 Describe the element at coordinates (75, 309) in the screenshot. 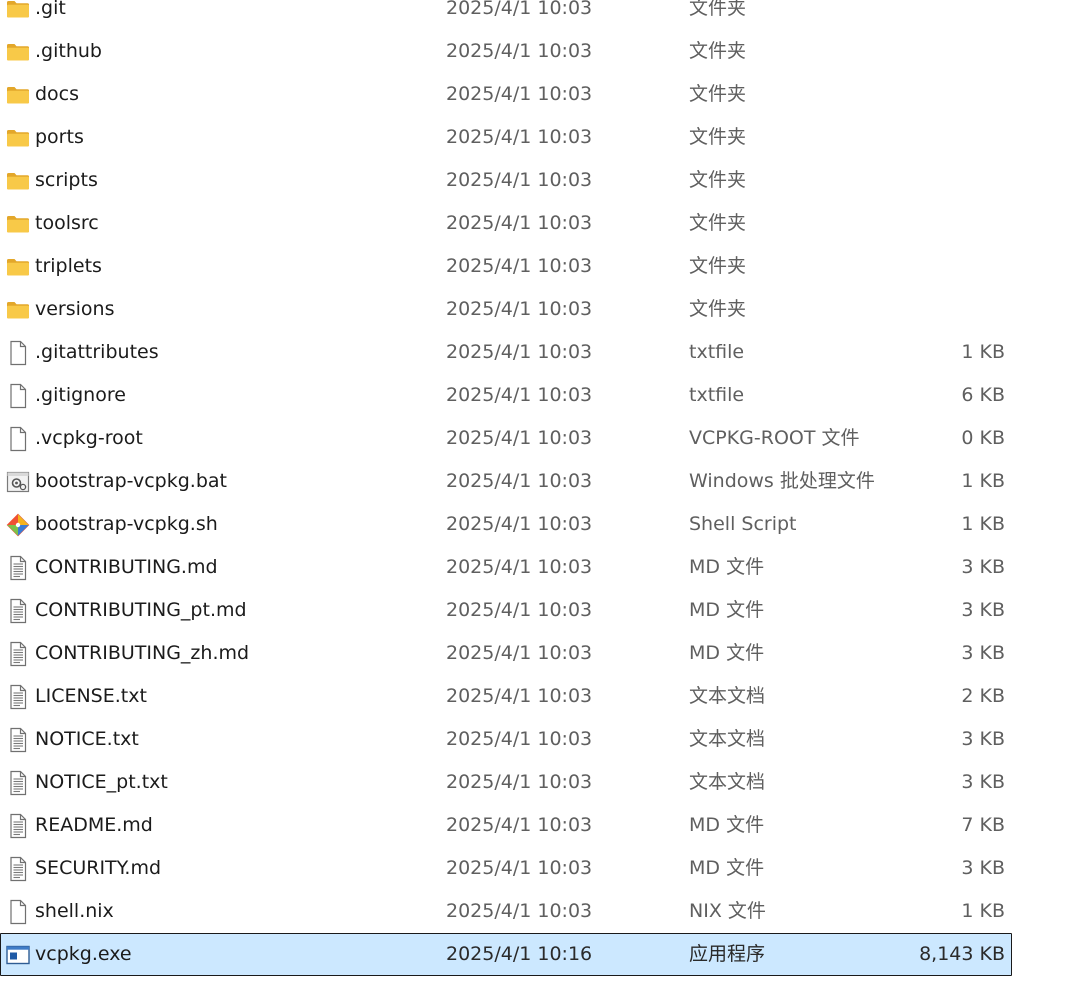

I see `file-name: versions` at that location.